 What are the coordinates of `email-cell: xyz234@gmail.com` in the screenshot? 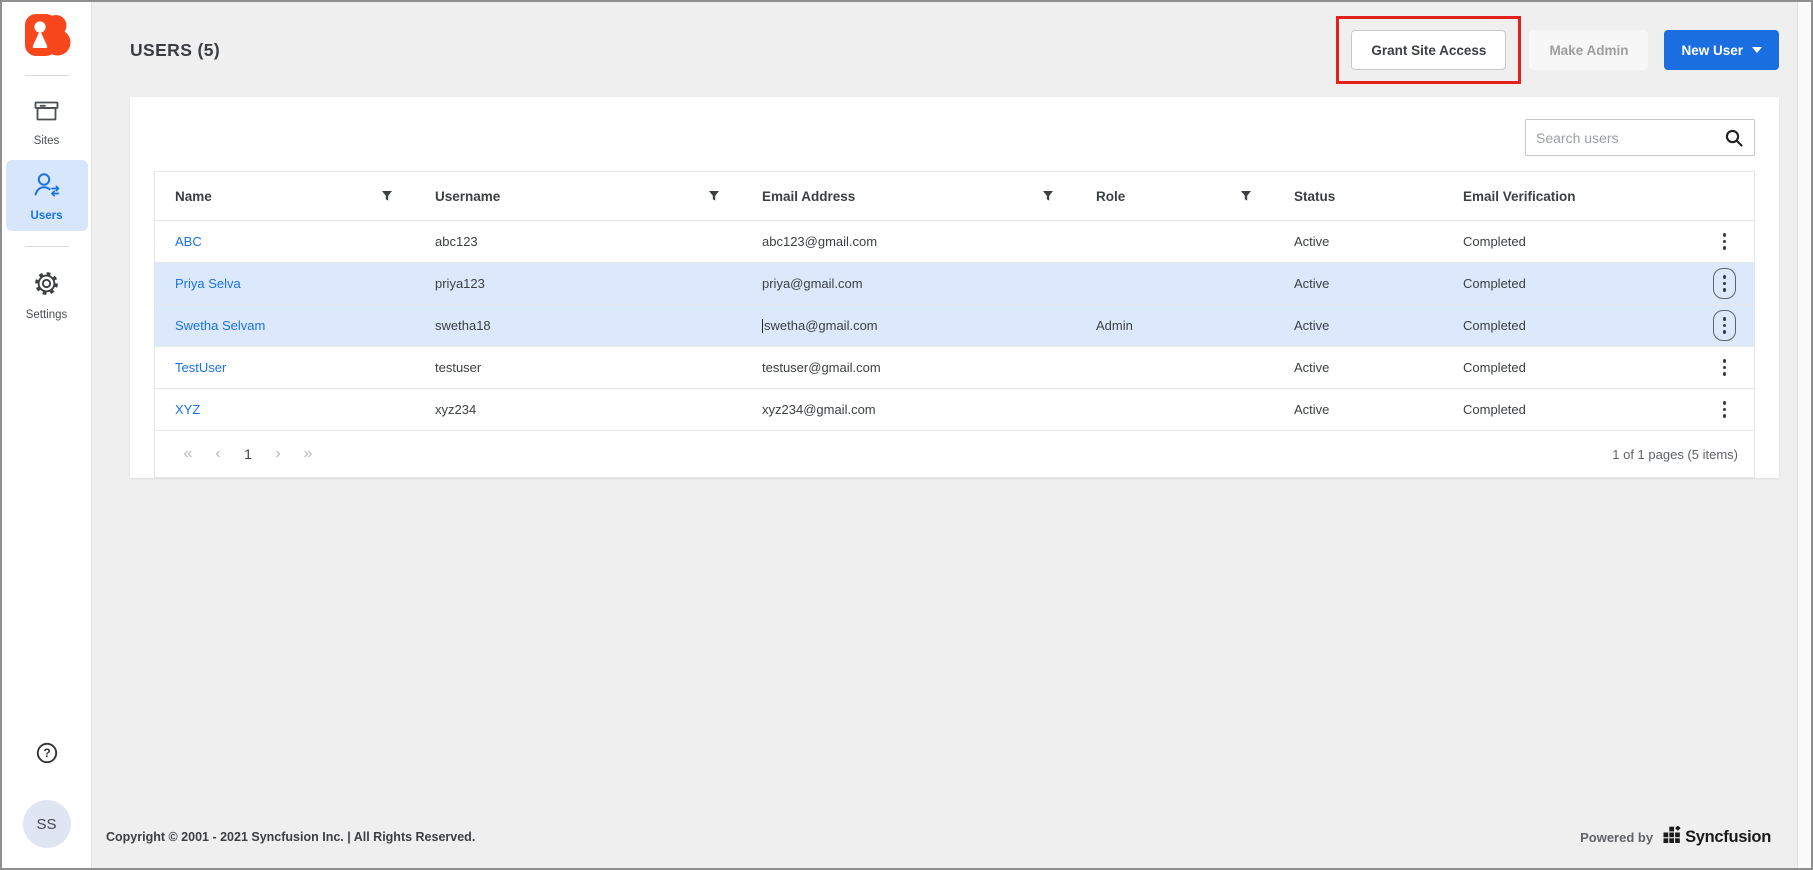 It's located at (819, 409).